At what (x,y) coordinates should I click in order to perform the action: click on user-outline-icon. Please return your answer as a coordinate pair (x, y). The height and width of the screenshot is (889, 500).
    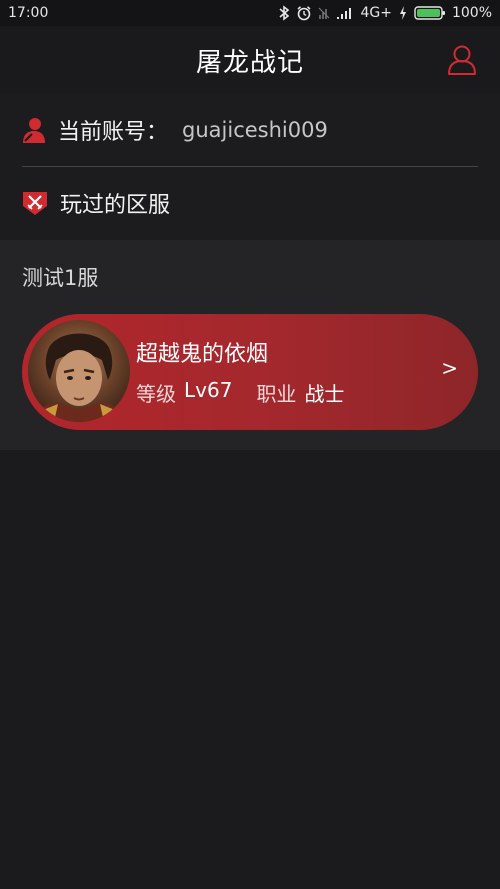
    Looking at the image, I should click on (462, 60).